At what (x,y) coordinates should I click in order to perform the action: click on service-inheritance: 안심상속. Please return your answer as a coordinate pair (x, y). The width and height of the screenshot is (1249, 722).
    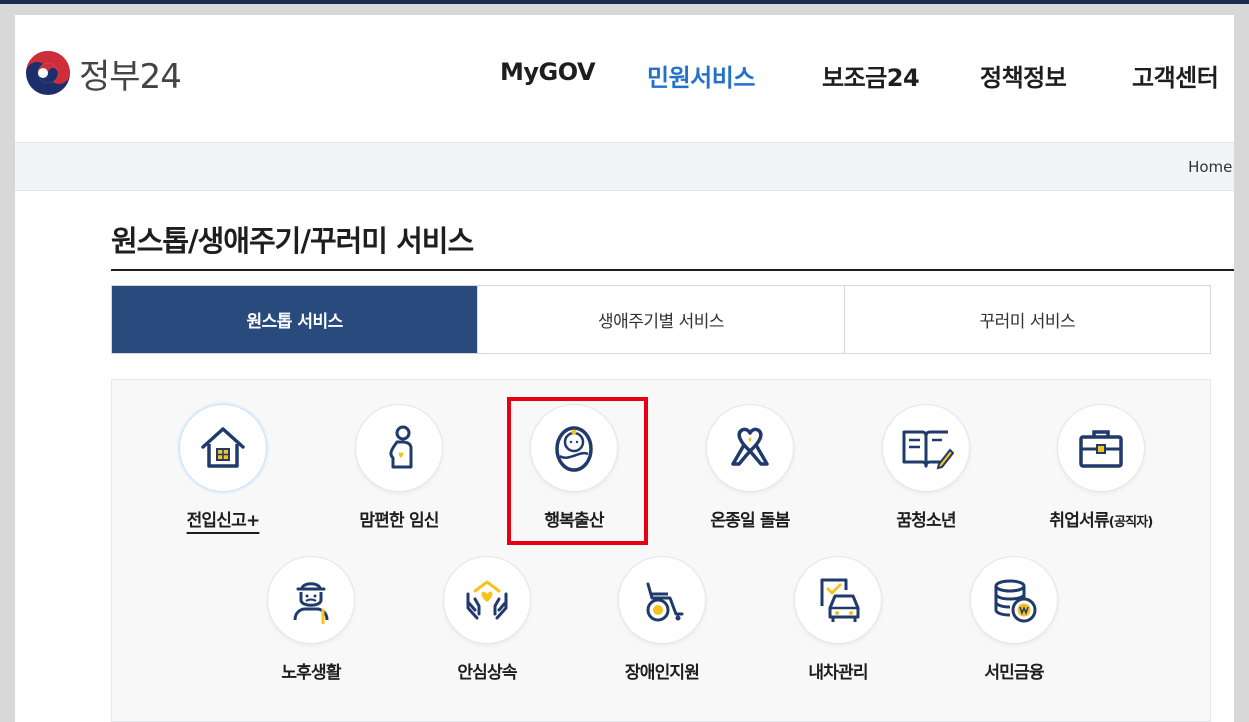
    Looking at the image, I should click on (487, 621).